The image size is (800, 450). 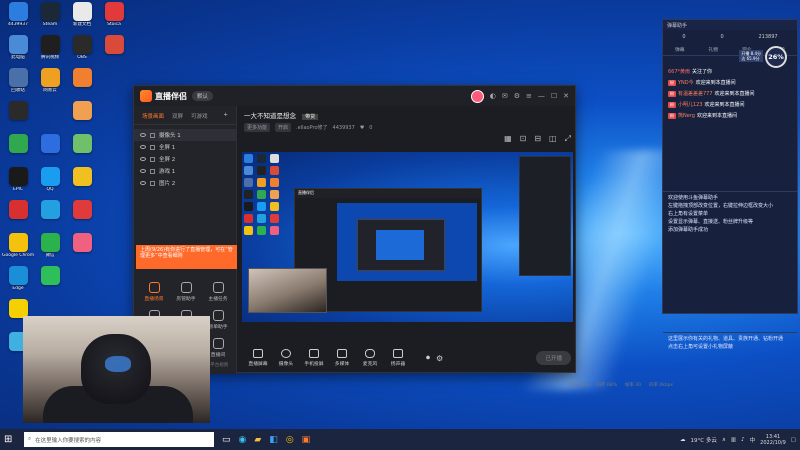 I want to click on unlock-icon: ⊟, so click(x=537, y=139).